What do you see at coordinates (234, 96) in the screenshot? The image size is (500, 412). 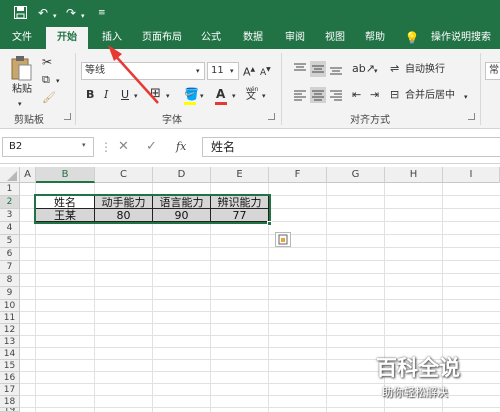 I see `font-color-dropdown-icon: ▾` at bounding box center [234, 96].